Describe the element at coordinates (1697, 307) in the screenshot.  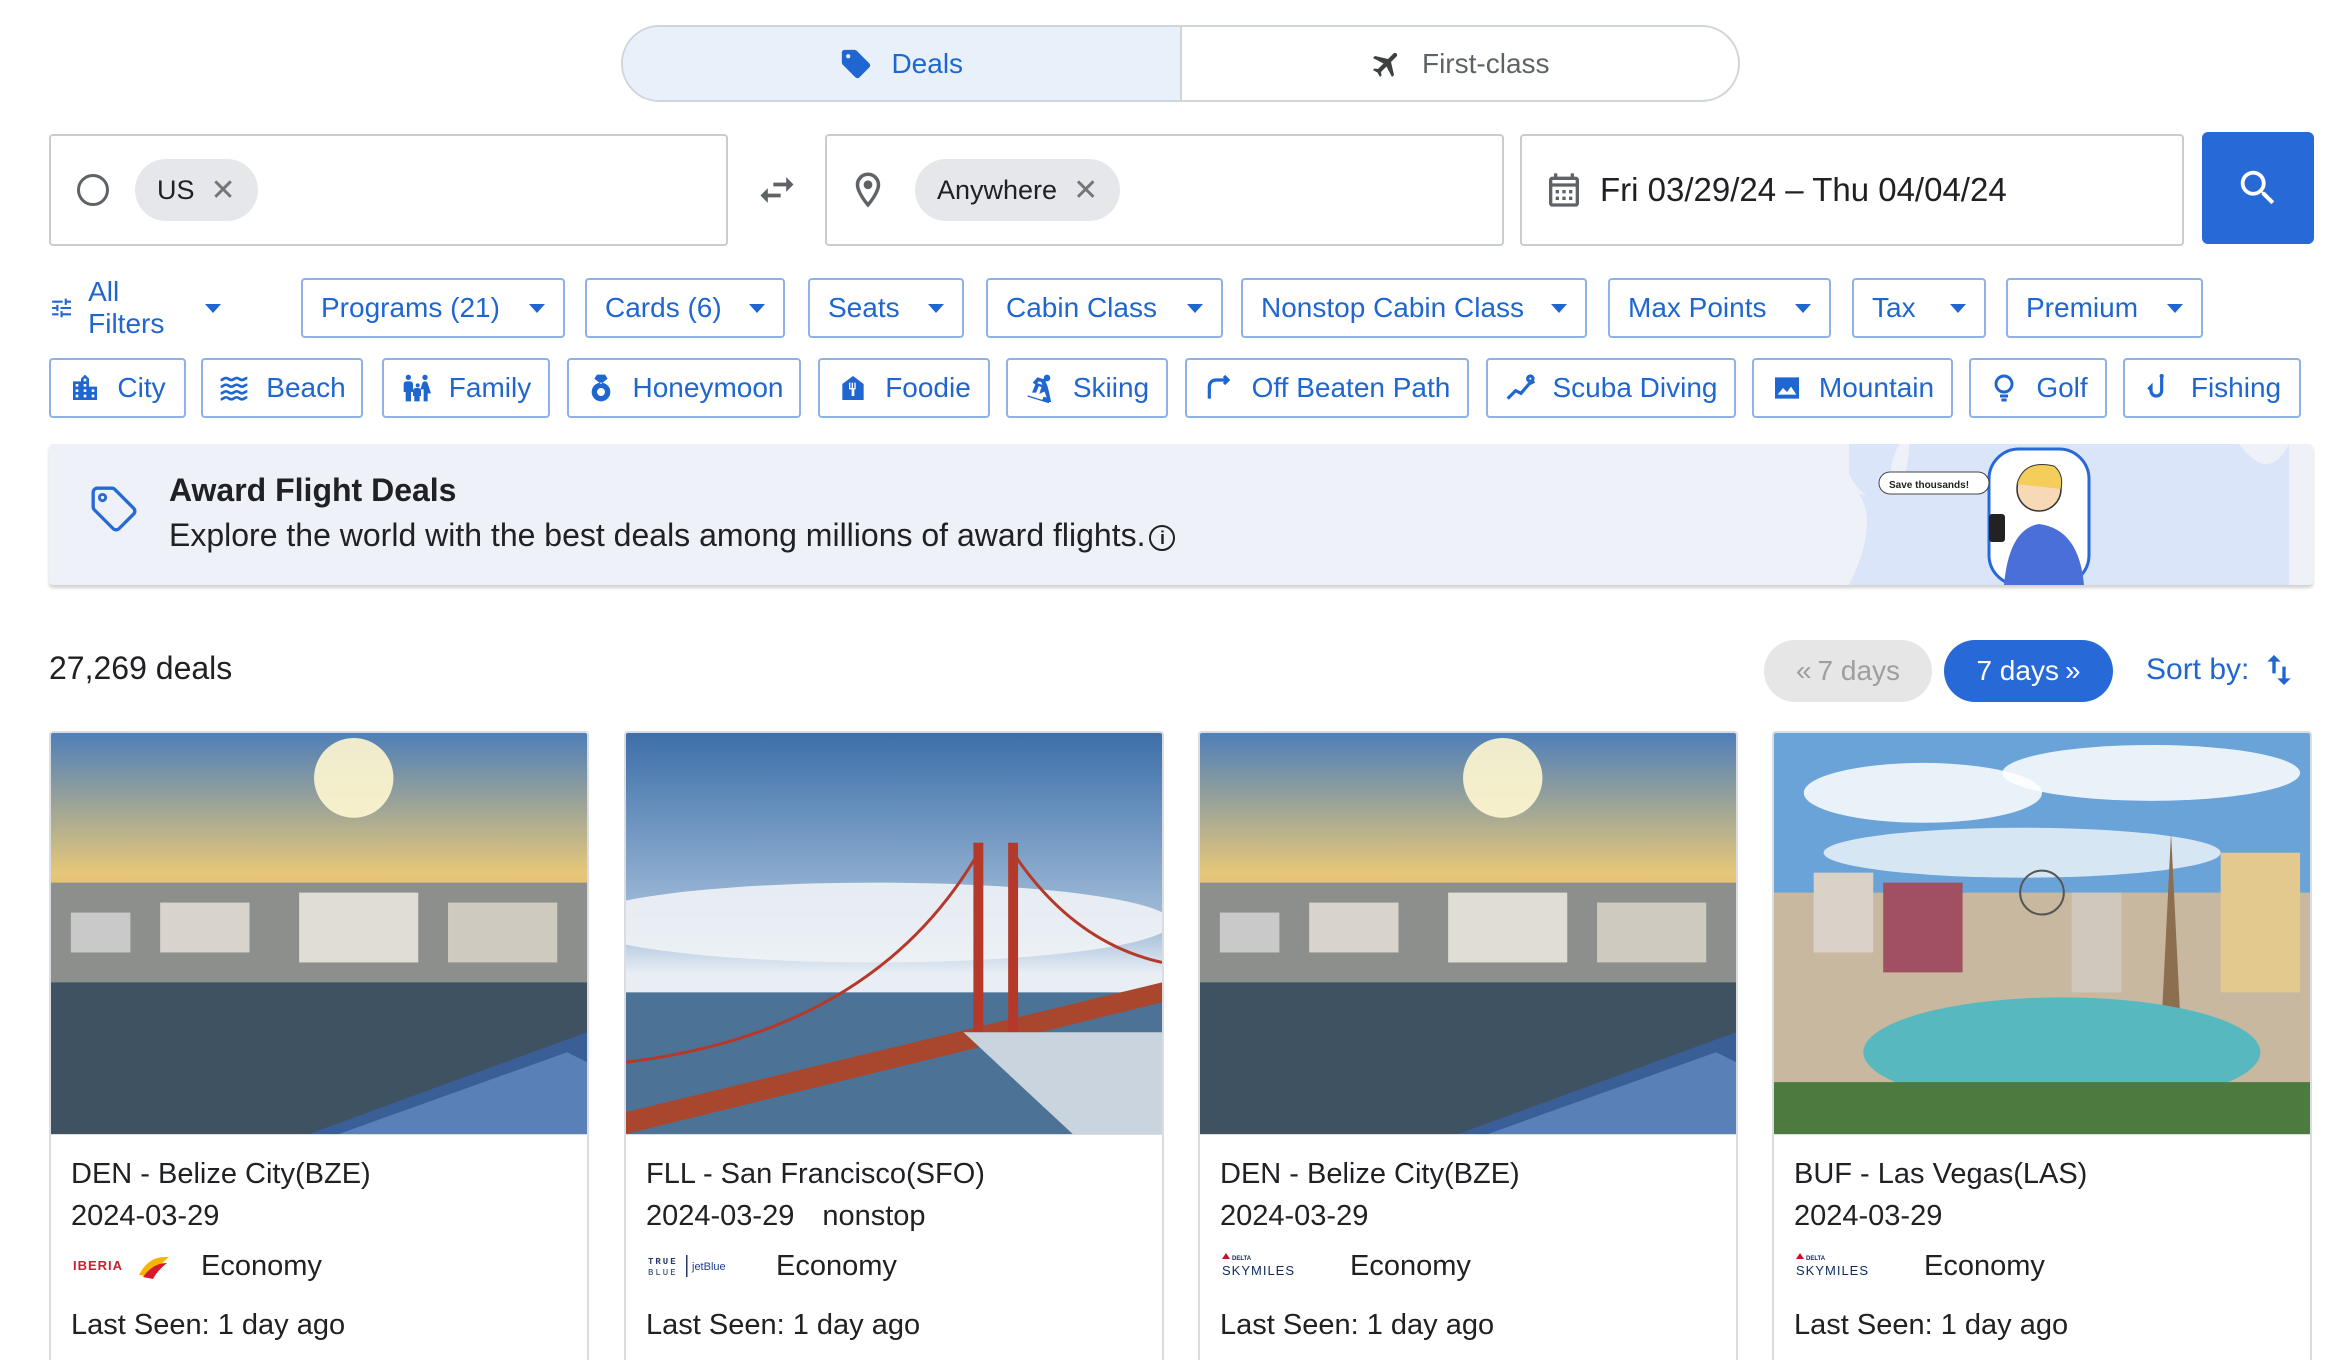
I see `dropdown-label: Max Points` at that location.